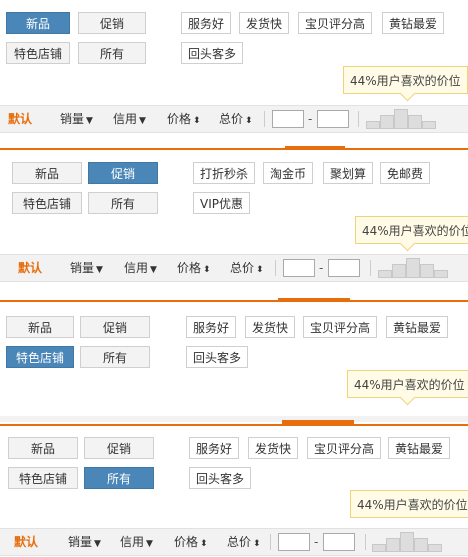 This screenshot has width=468, height=557. Describe the element at coordinates (405, 173) in the screenshot. I see `tag-free-shipping: 免邮费` at that location.